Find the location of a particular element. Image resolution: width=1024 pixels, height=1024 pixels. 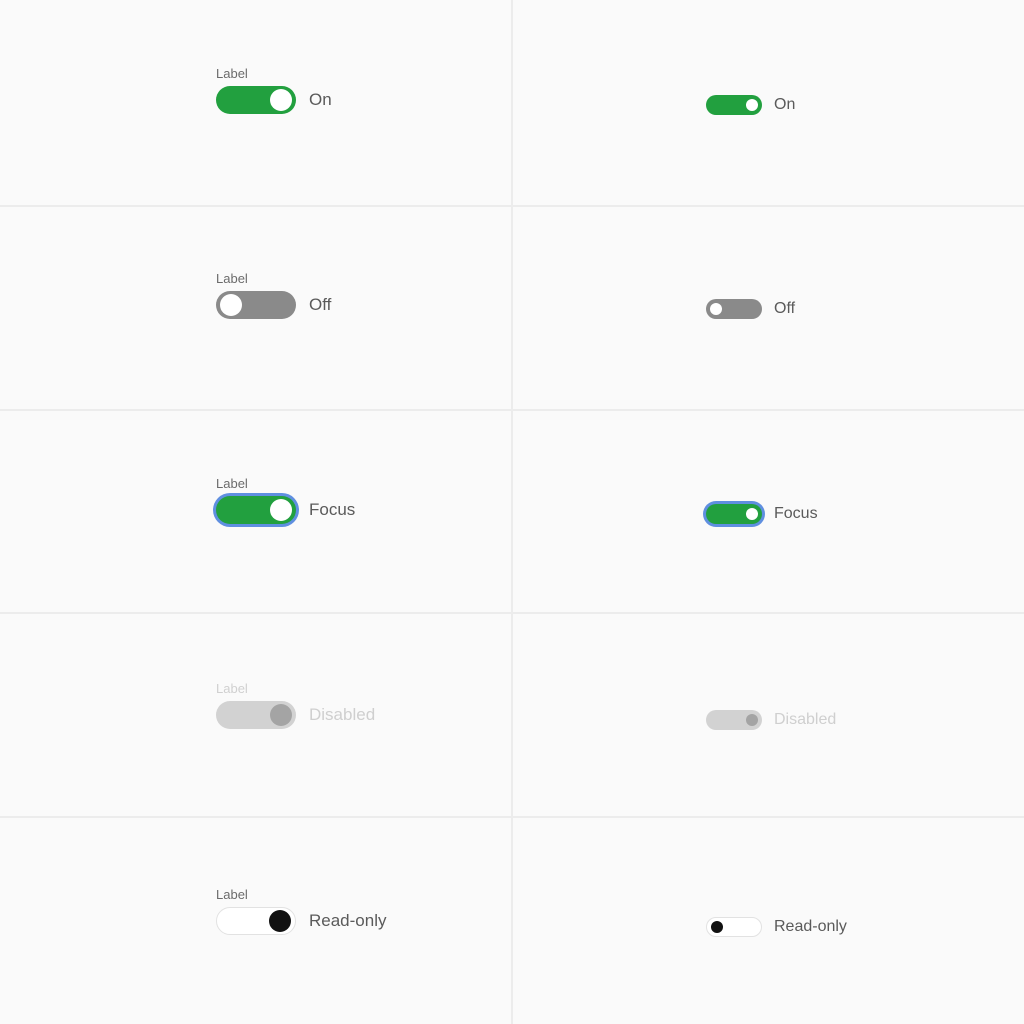

cell-small-readonly: Read-only is located at coordinates (768, 920).